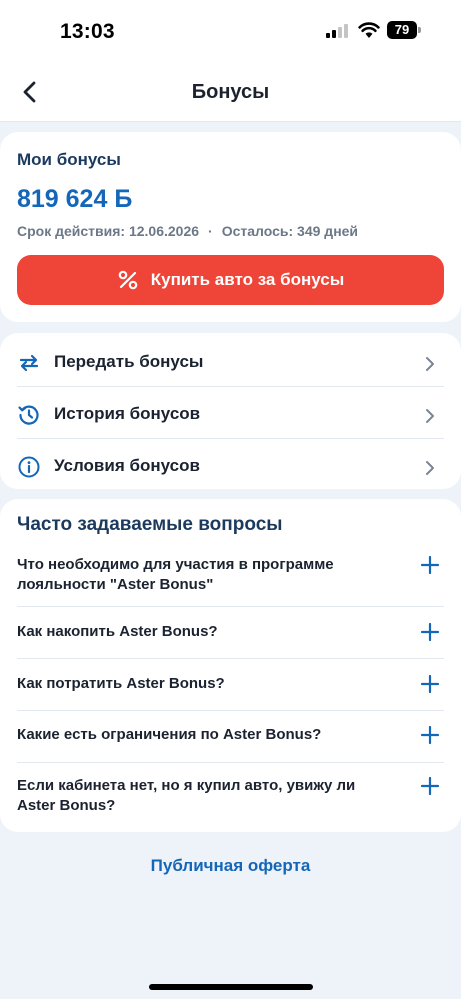 The width and height of the screenshot is (461, 999). I want to click on menu-item-label: История бонусов, so click(127, 413).